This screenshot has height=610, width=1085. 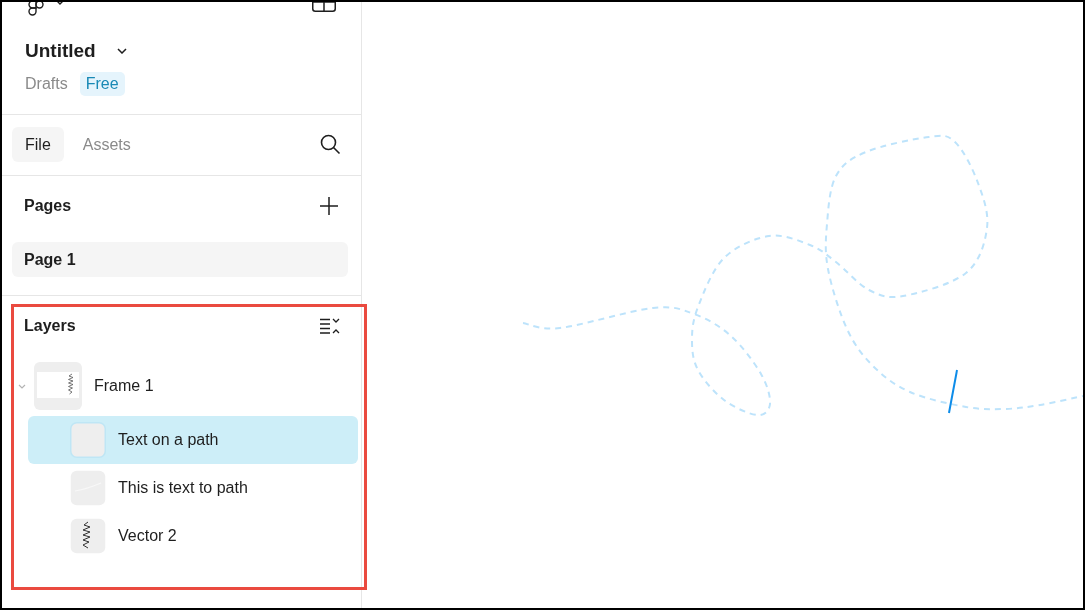 I want to click on layer-row: Vector 2, so click(x=193, y=536).